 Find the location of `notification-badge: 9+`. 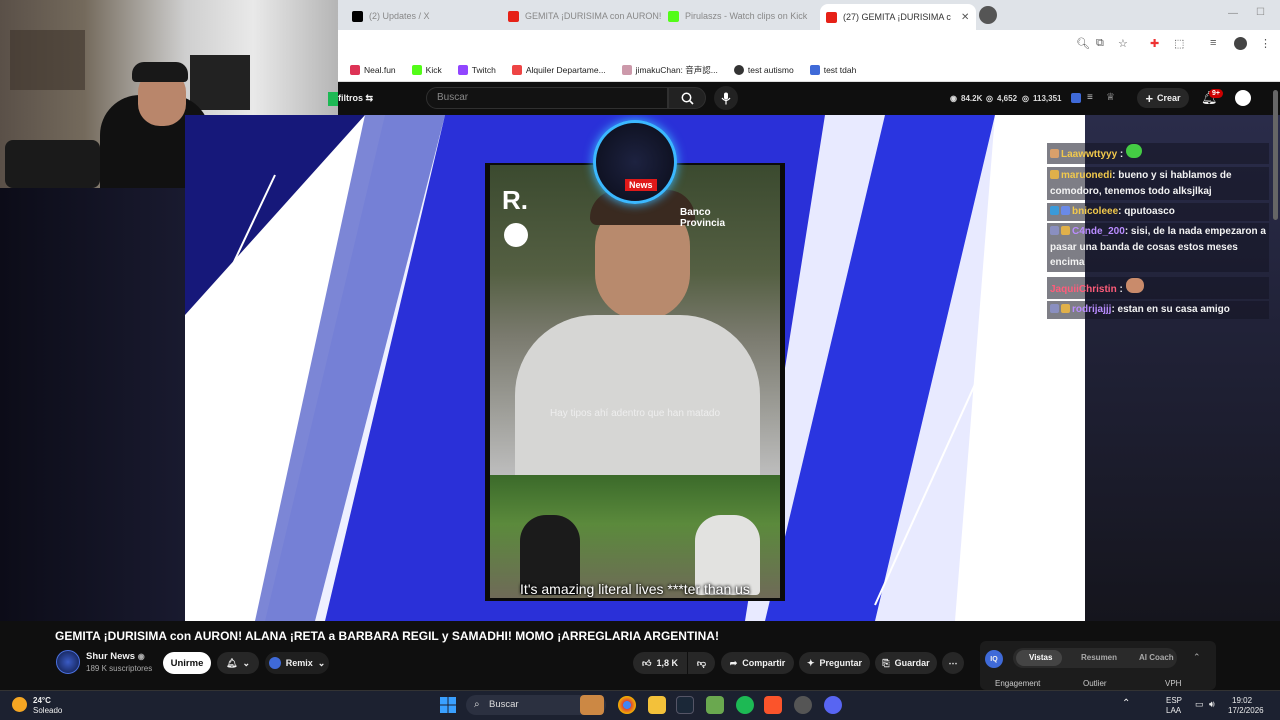

notification-badge: 9+ is located at coordinates (1216, 93).